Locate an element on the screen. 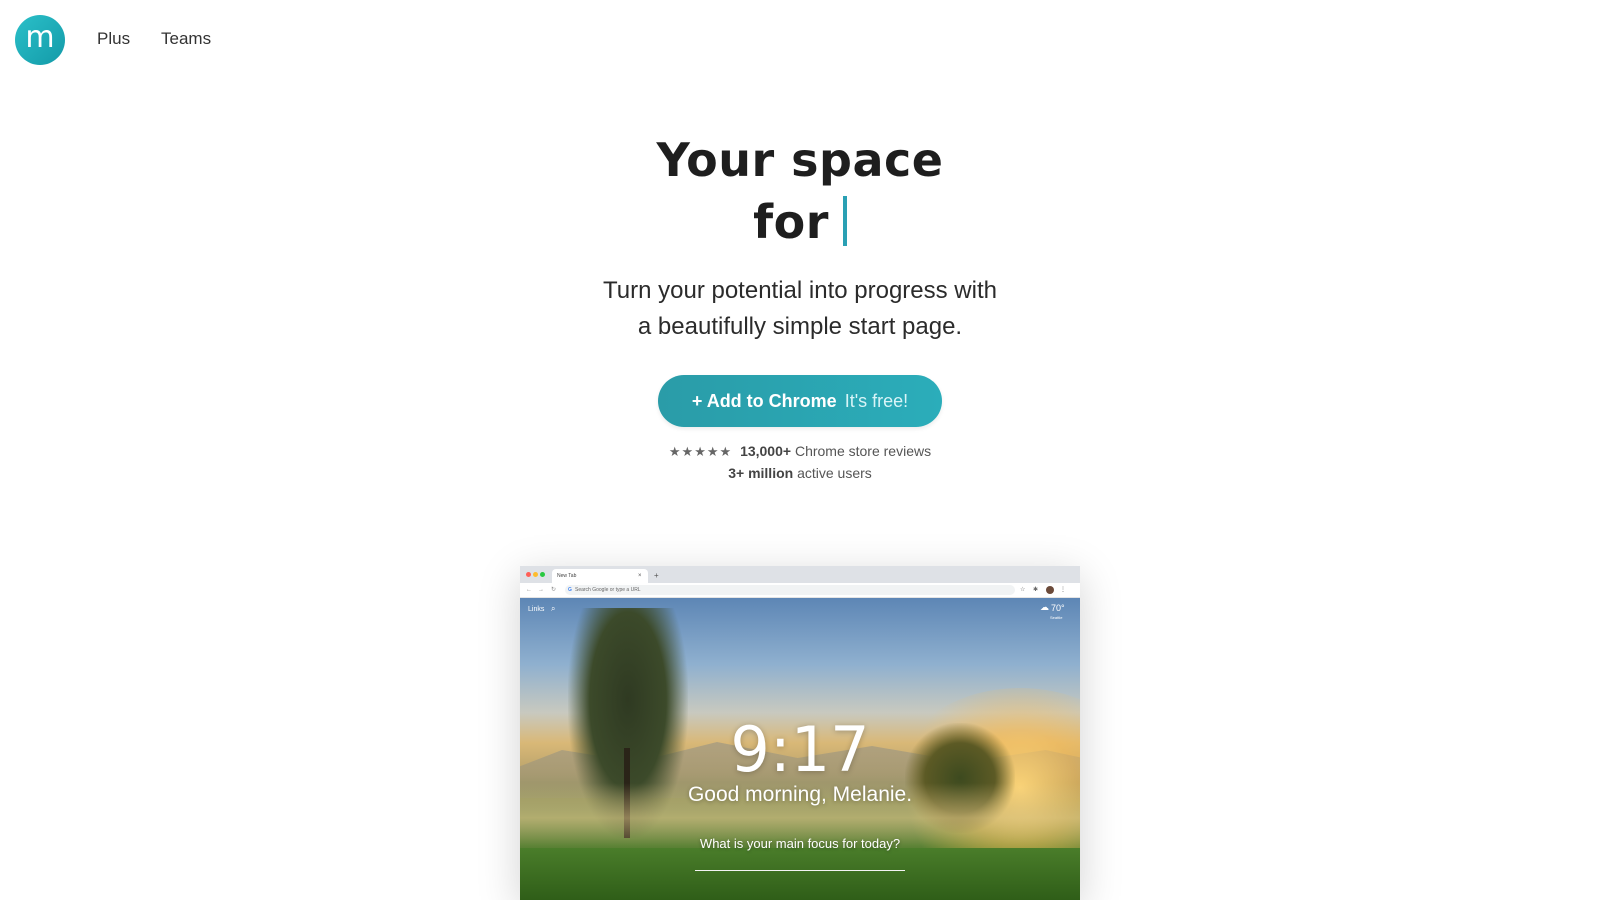 This screenshot has height=900, width=1600. google-icon: G is located at coordinates (570, 590).